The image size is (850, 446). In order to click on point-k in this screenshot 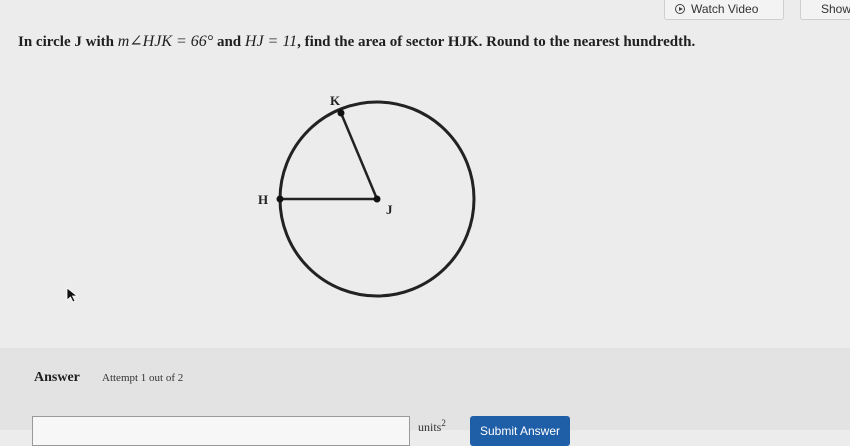, I will do `click(341, 113)`.